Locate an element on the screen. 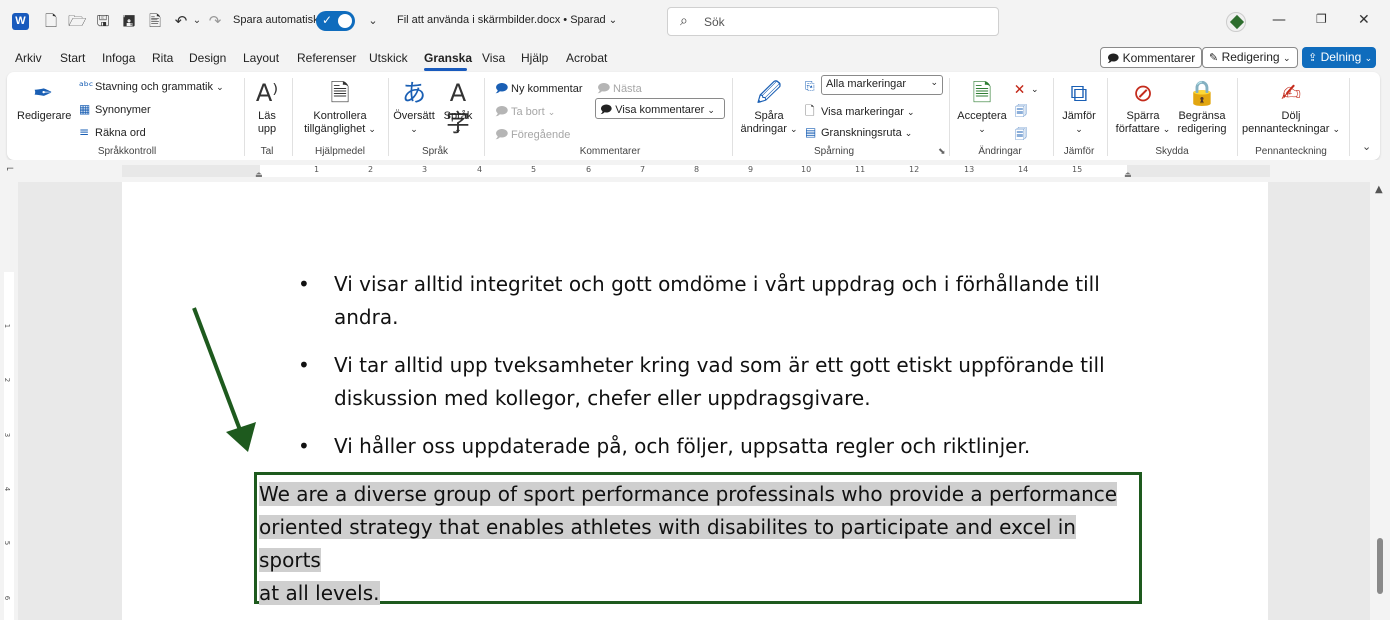 Image resolution: width=1390 pixels, height=620 pixels. close-icon: ✕ is located at coordinates (1364, 20).